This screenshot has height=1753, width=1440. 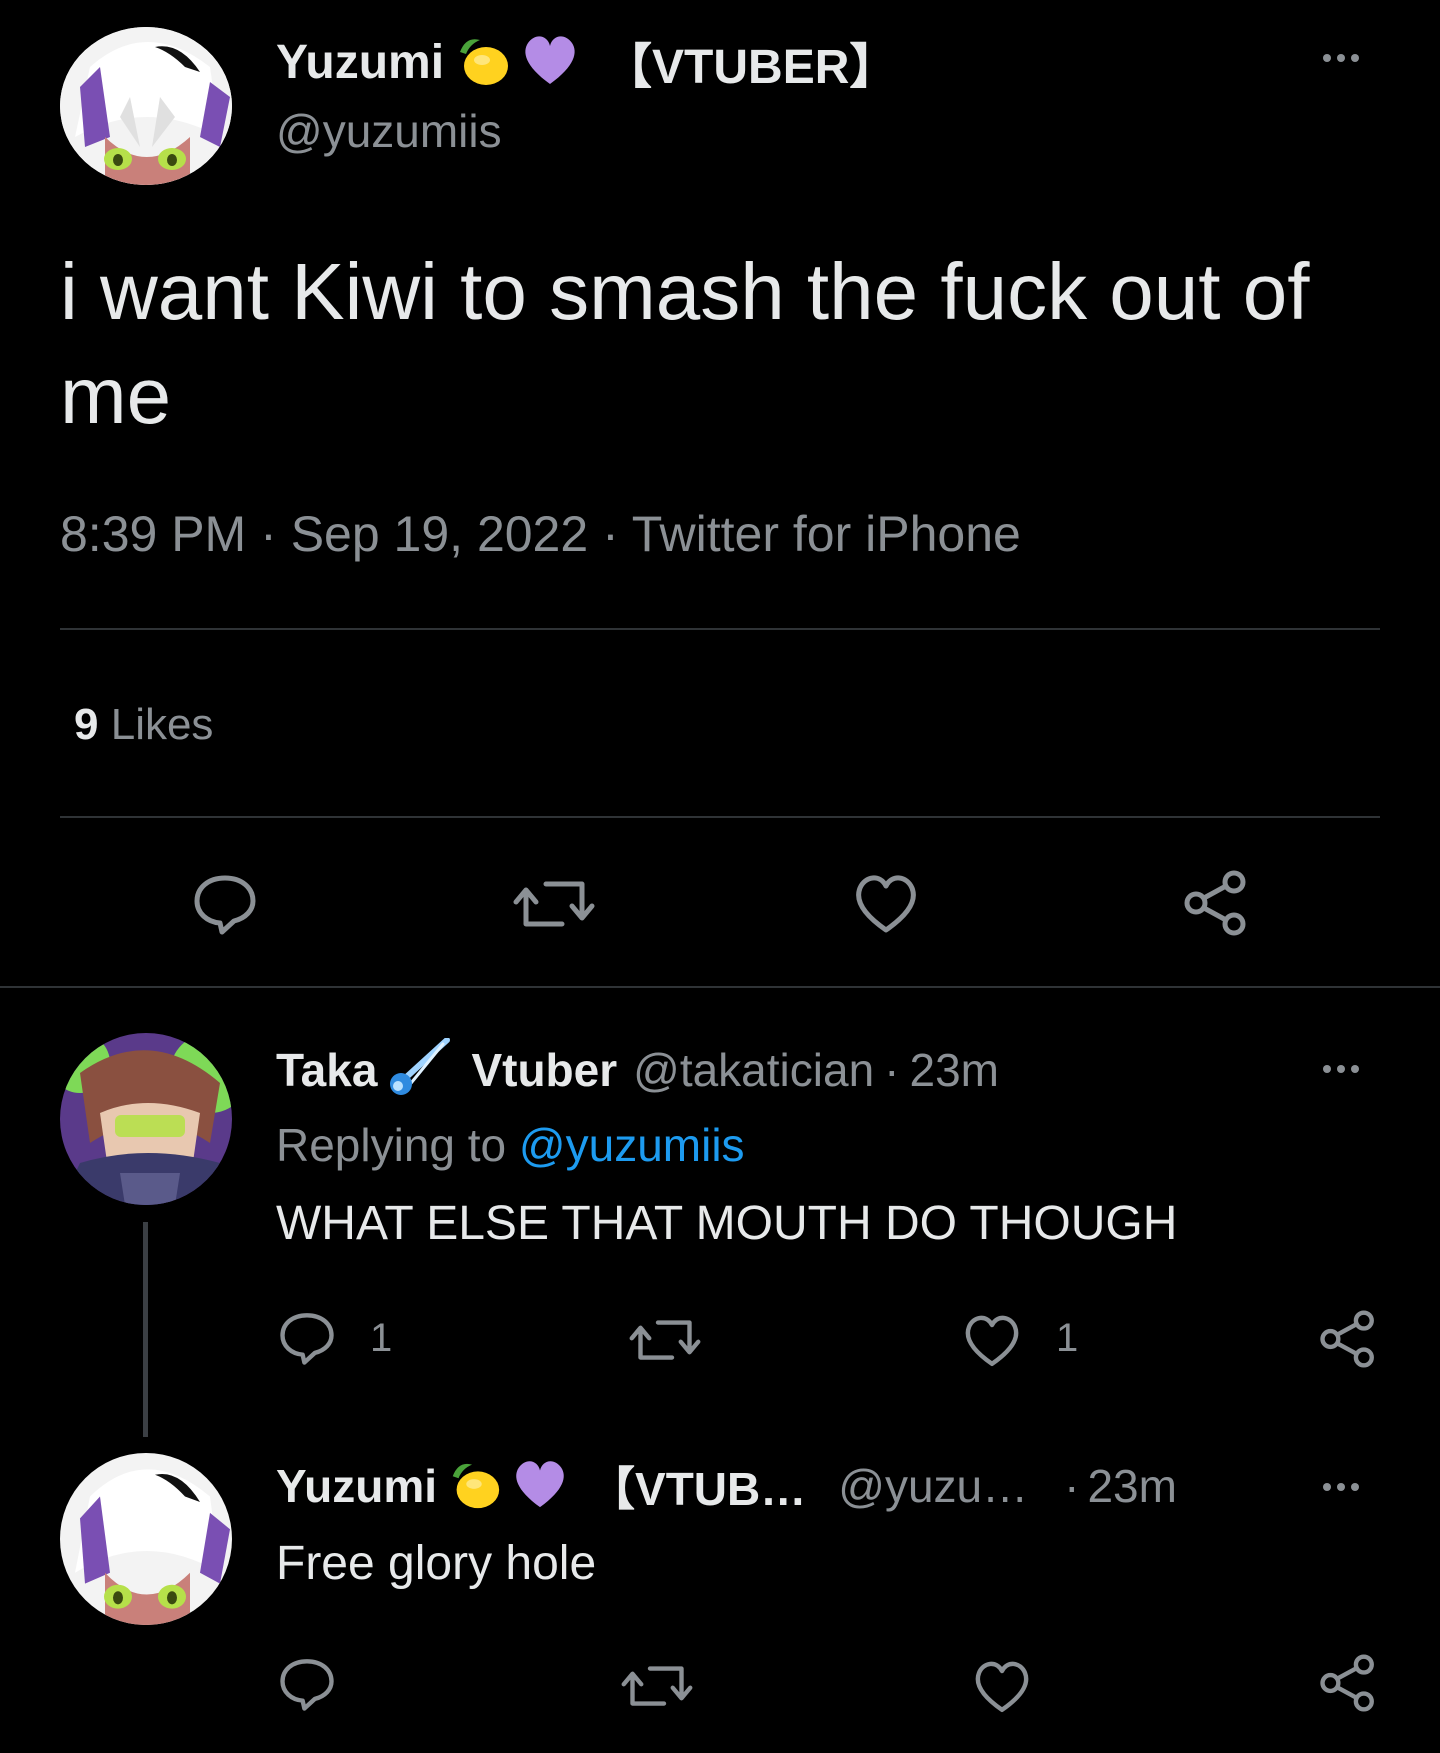 I want to click on reply-text: WHAT ELSE THAT MOUTH DO THOUGH, so click(x=727, y=1223).